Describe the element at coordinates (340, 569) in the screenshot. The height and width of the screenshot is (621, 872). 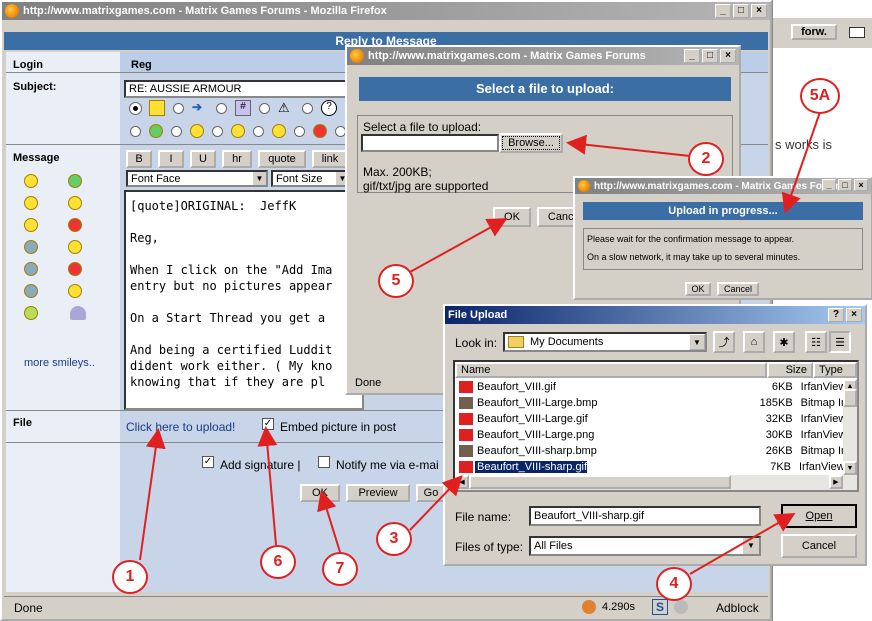
I see `callout-7: 7` at that location.